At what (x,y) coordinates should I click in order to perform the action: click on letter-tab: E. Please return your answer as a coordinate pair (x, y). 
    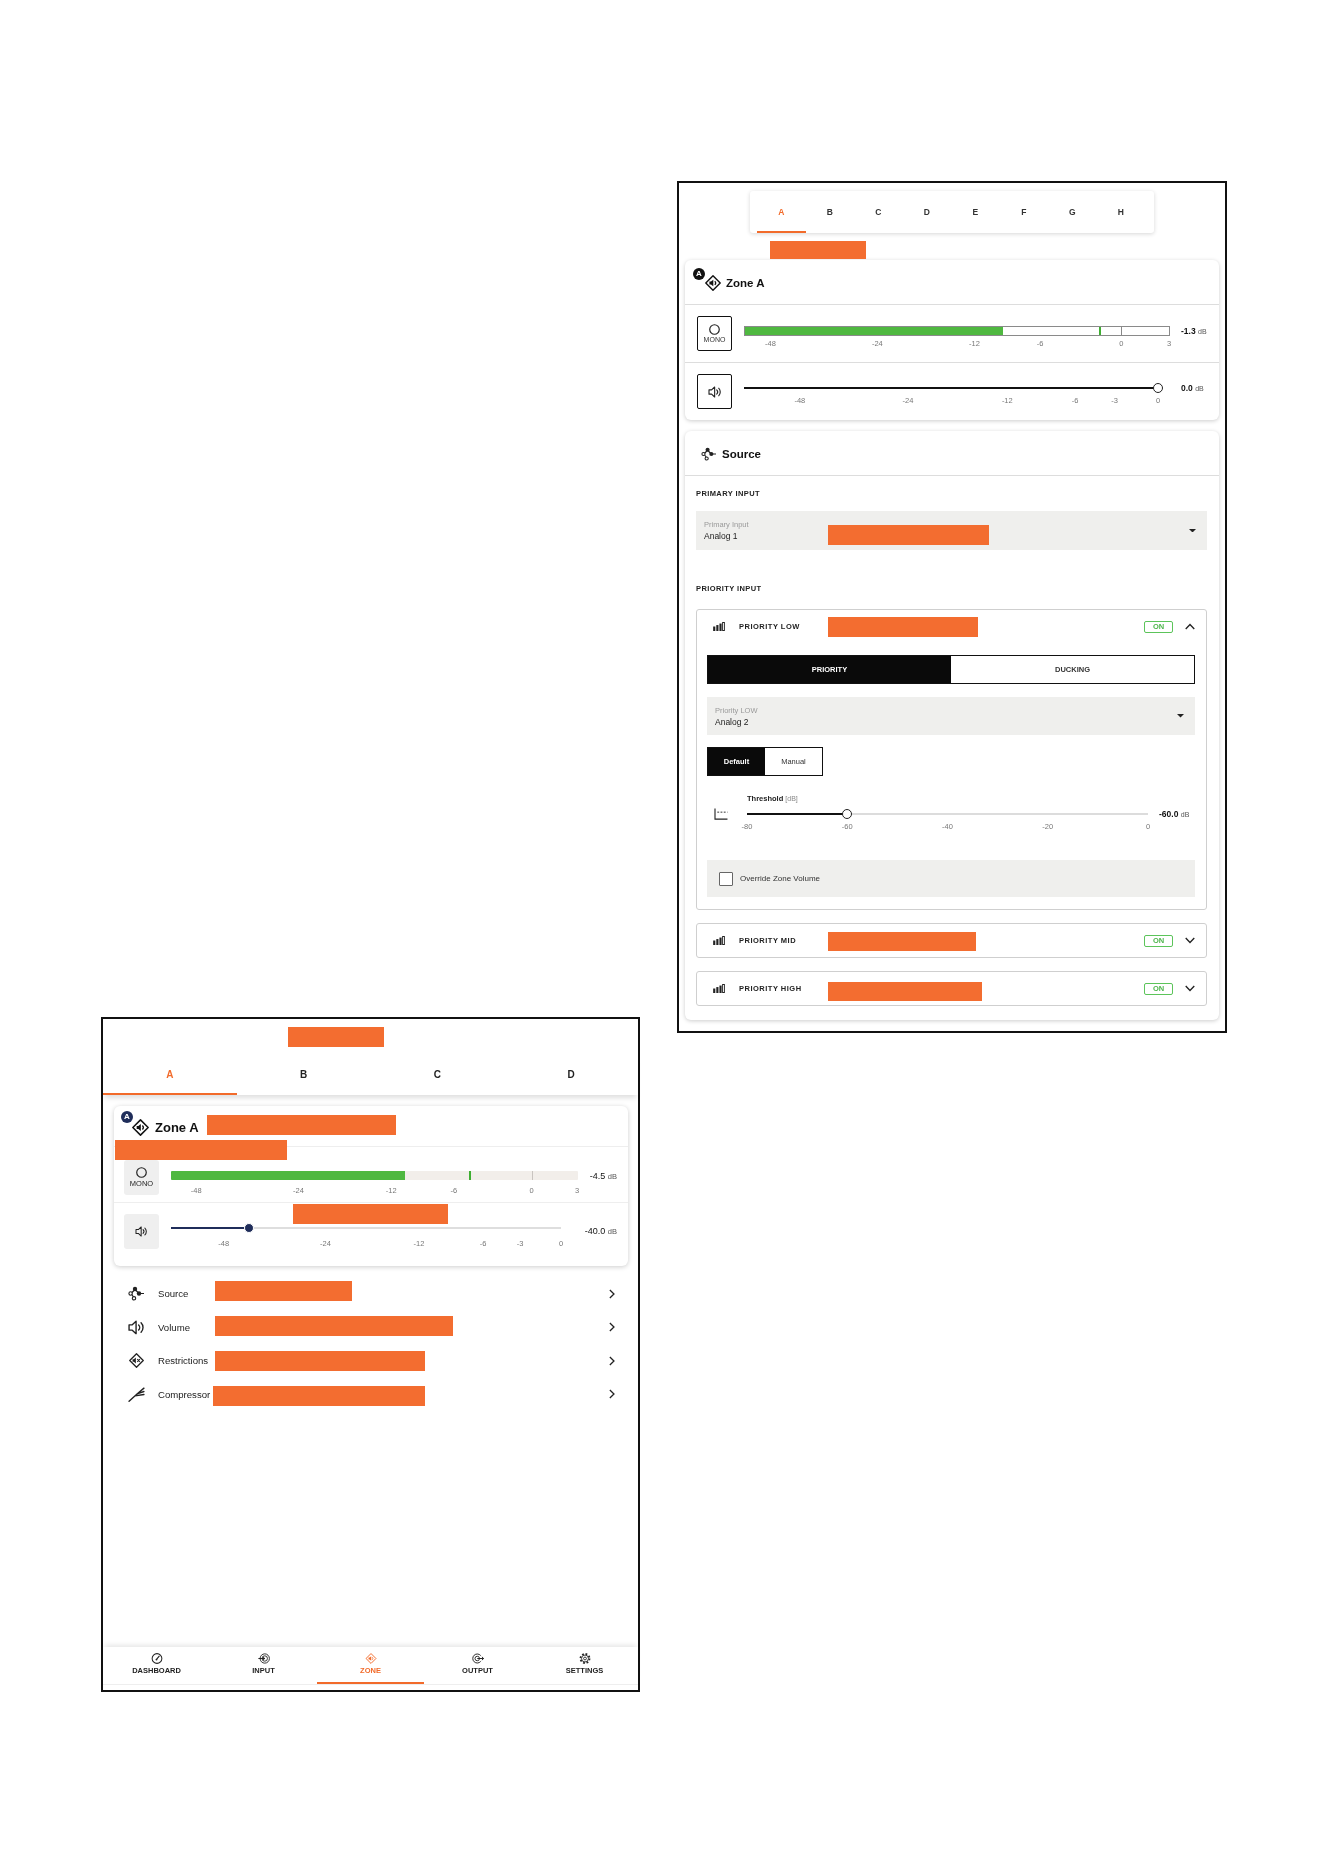
    Looking at the image, I should click on (975, 212).